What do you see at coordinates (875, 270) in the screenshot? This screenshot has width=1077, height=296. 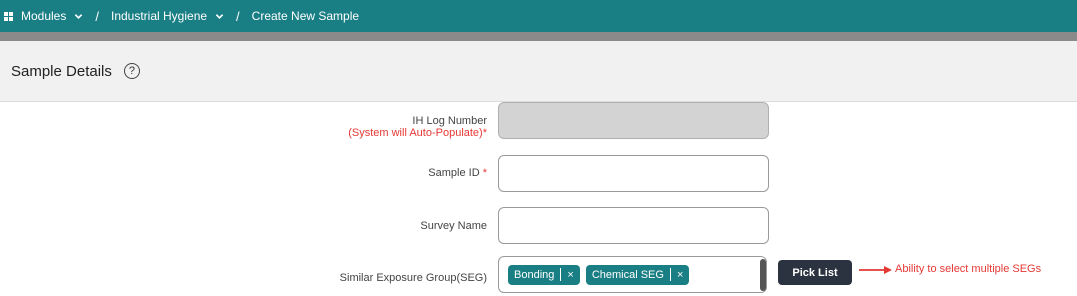 I see `arrow-right-icon` at bounding box center [875, 270].